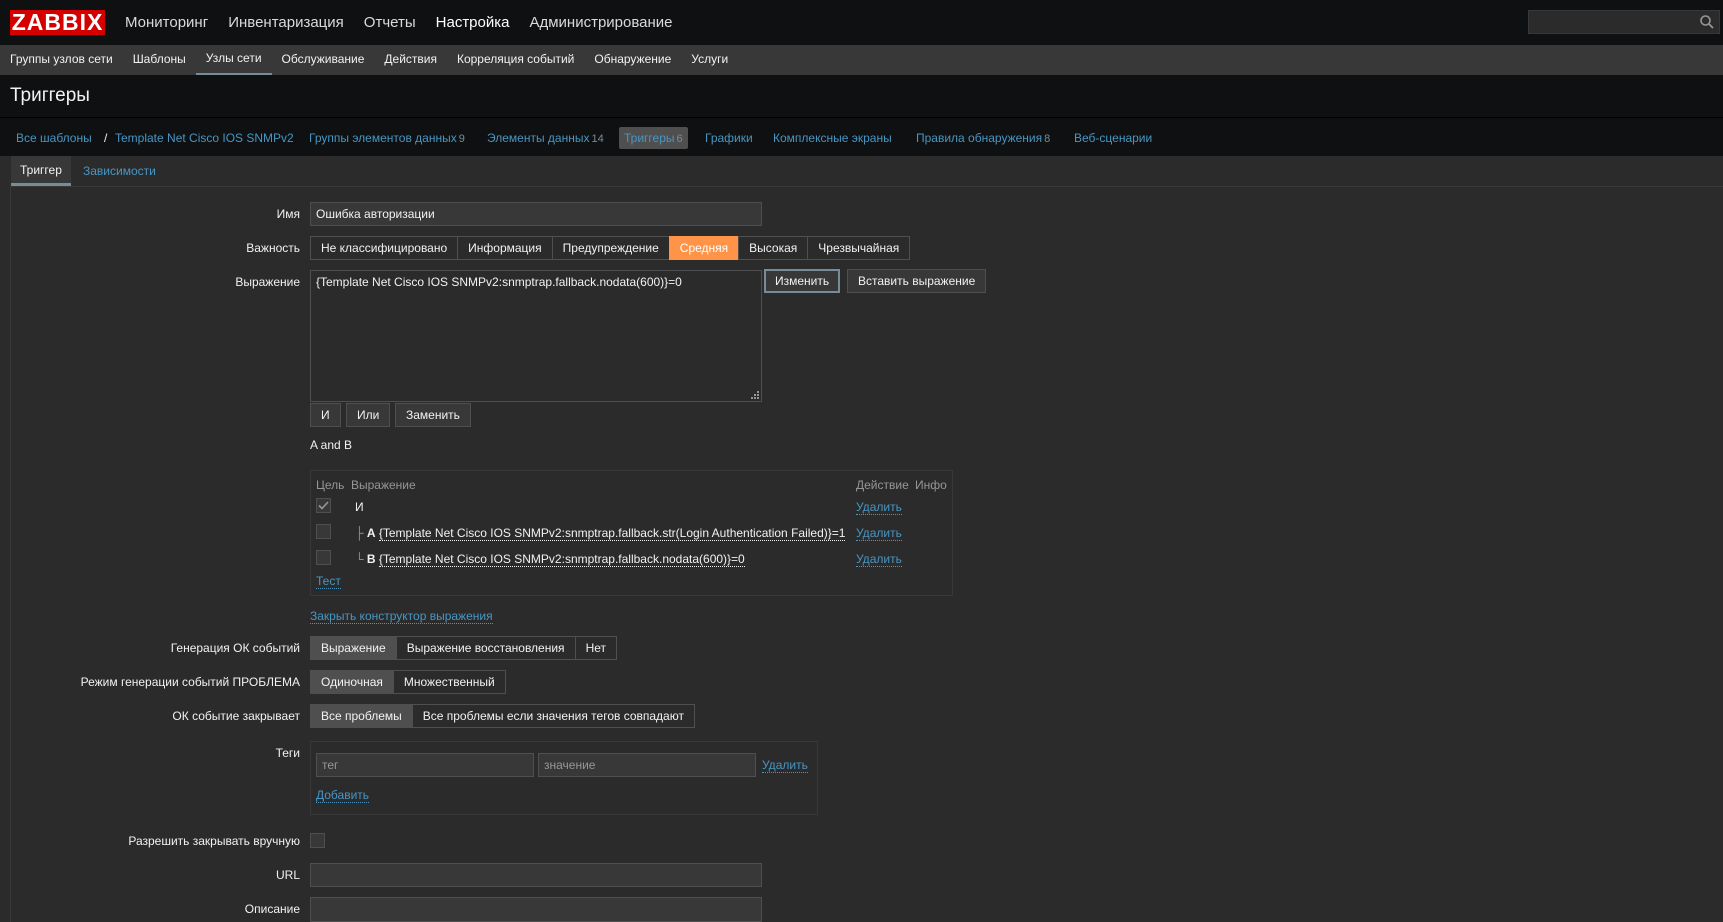 This screenshot has width=1723, height=922. Describe the element at coordinates (649, 138) in the screenshot. I see `nav-item-triggers-label: Триггеры` at that location.